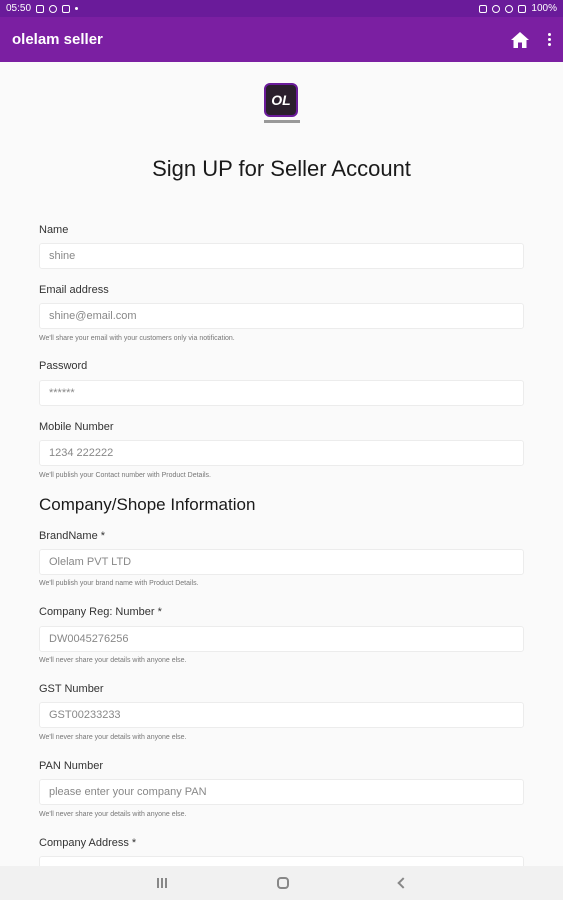 The width and height of the screenshot is (563, 900). Describe the element at coordinates (72, 536) in the screenshot. I see `brand-label: BrandName *` at that location.